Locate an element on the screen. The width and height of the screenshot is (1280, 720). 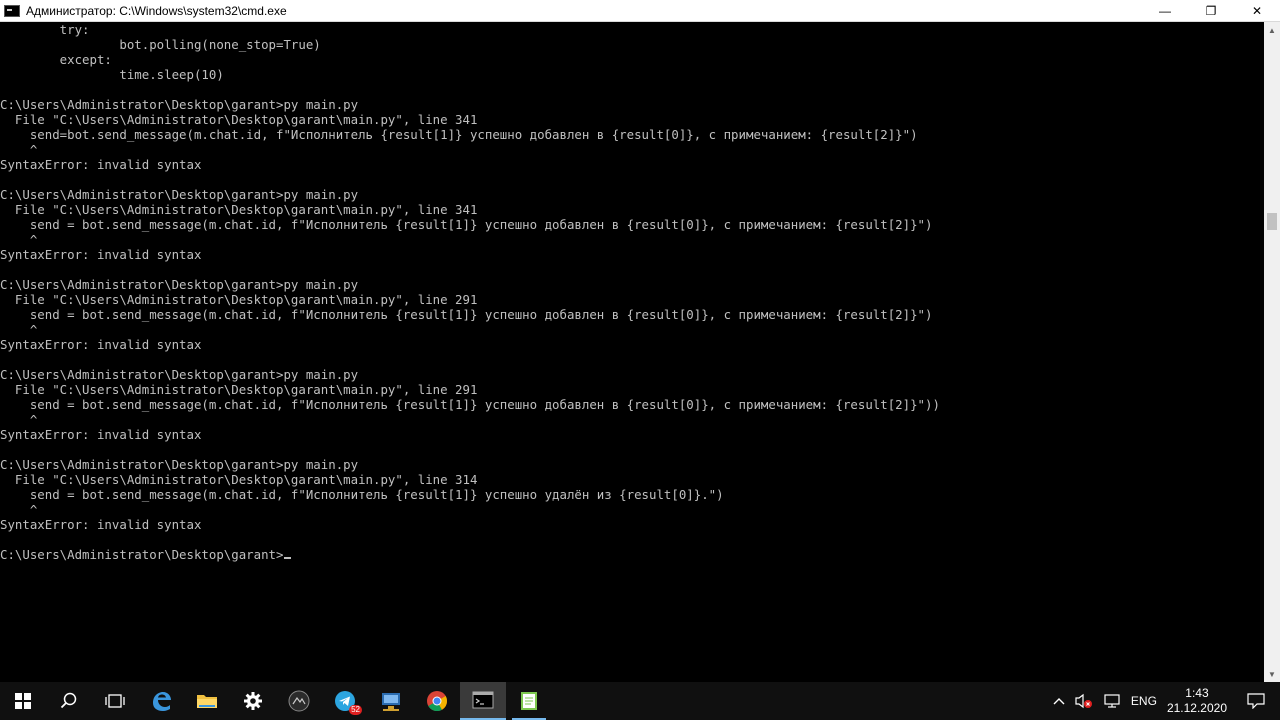
network-button is located at coordinates (1112, 701).